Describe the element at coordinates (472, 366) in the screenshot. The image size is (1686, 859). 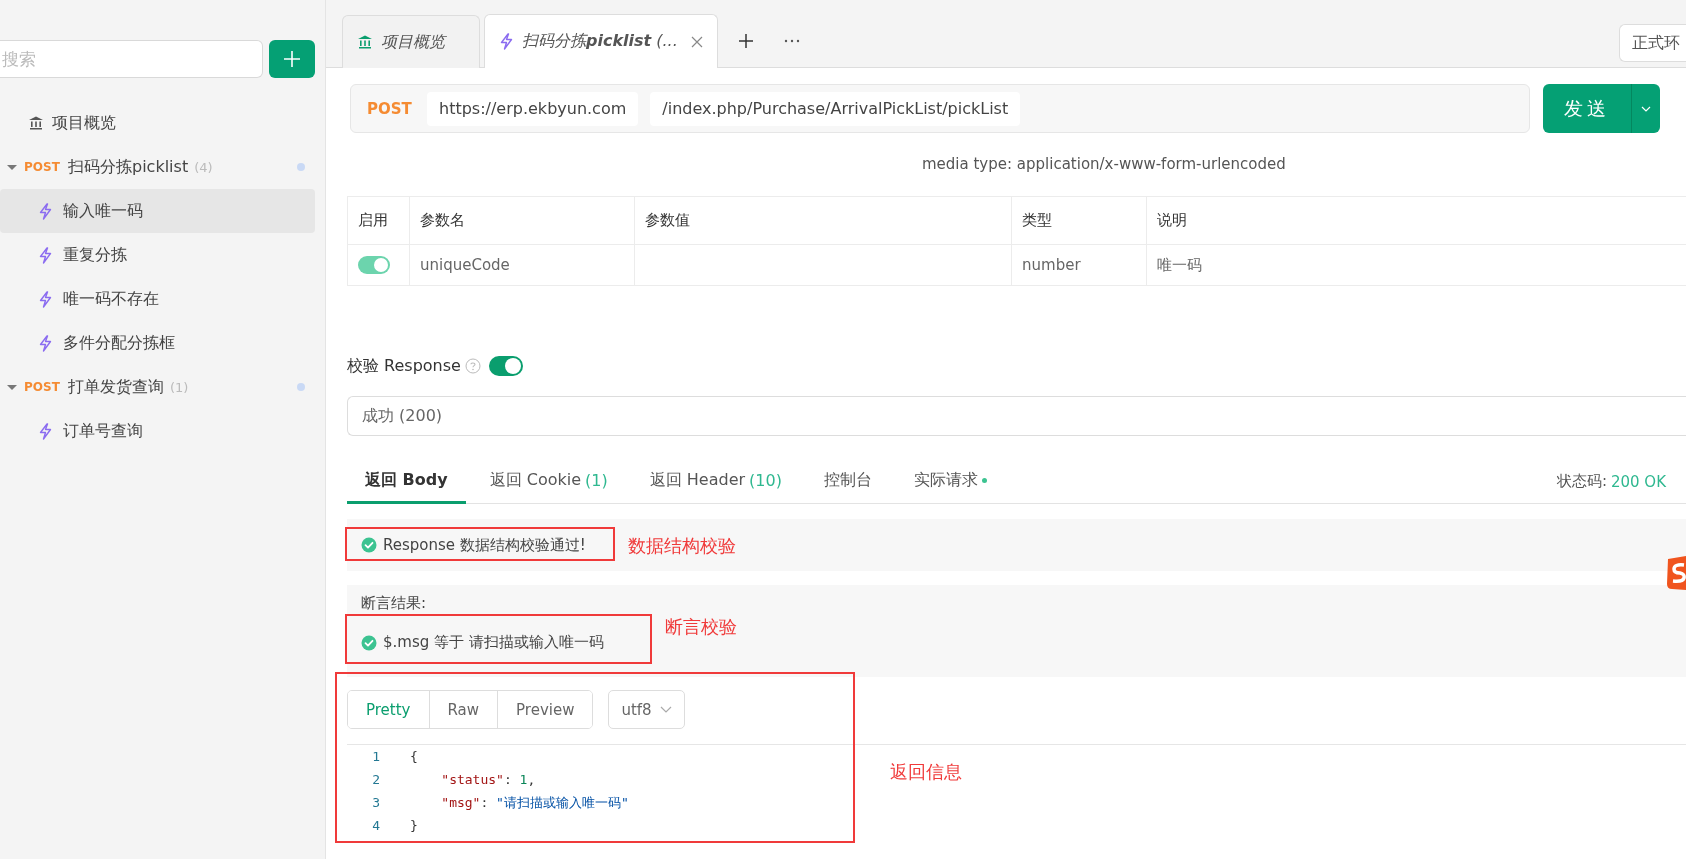
I see `help-icon` at that location.